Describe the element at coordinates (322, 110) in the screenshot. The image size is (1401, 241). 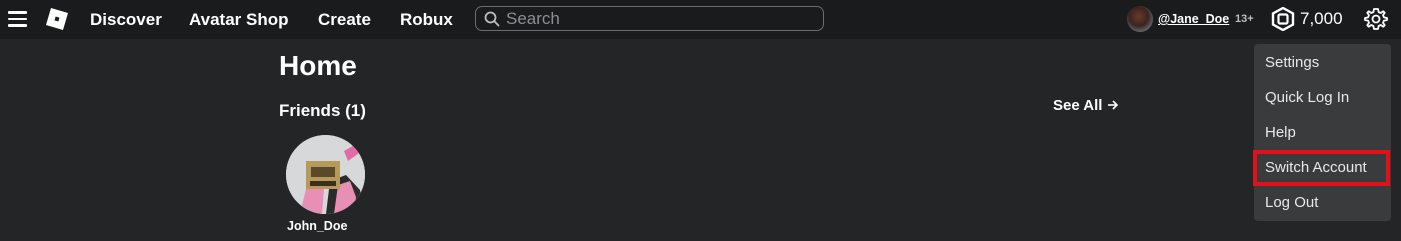
I see `friends-section-title: Friends (1)` at that location.